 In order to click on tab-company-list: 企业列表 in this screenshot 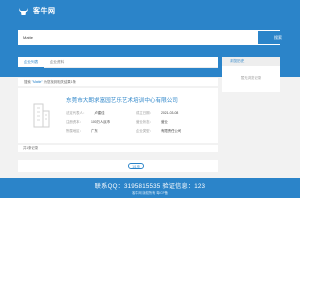, I will do `click(31, 62)`.